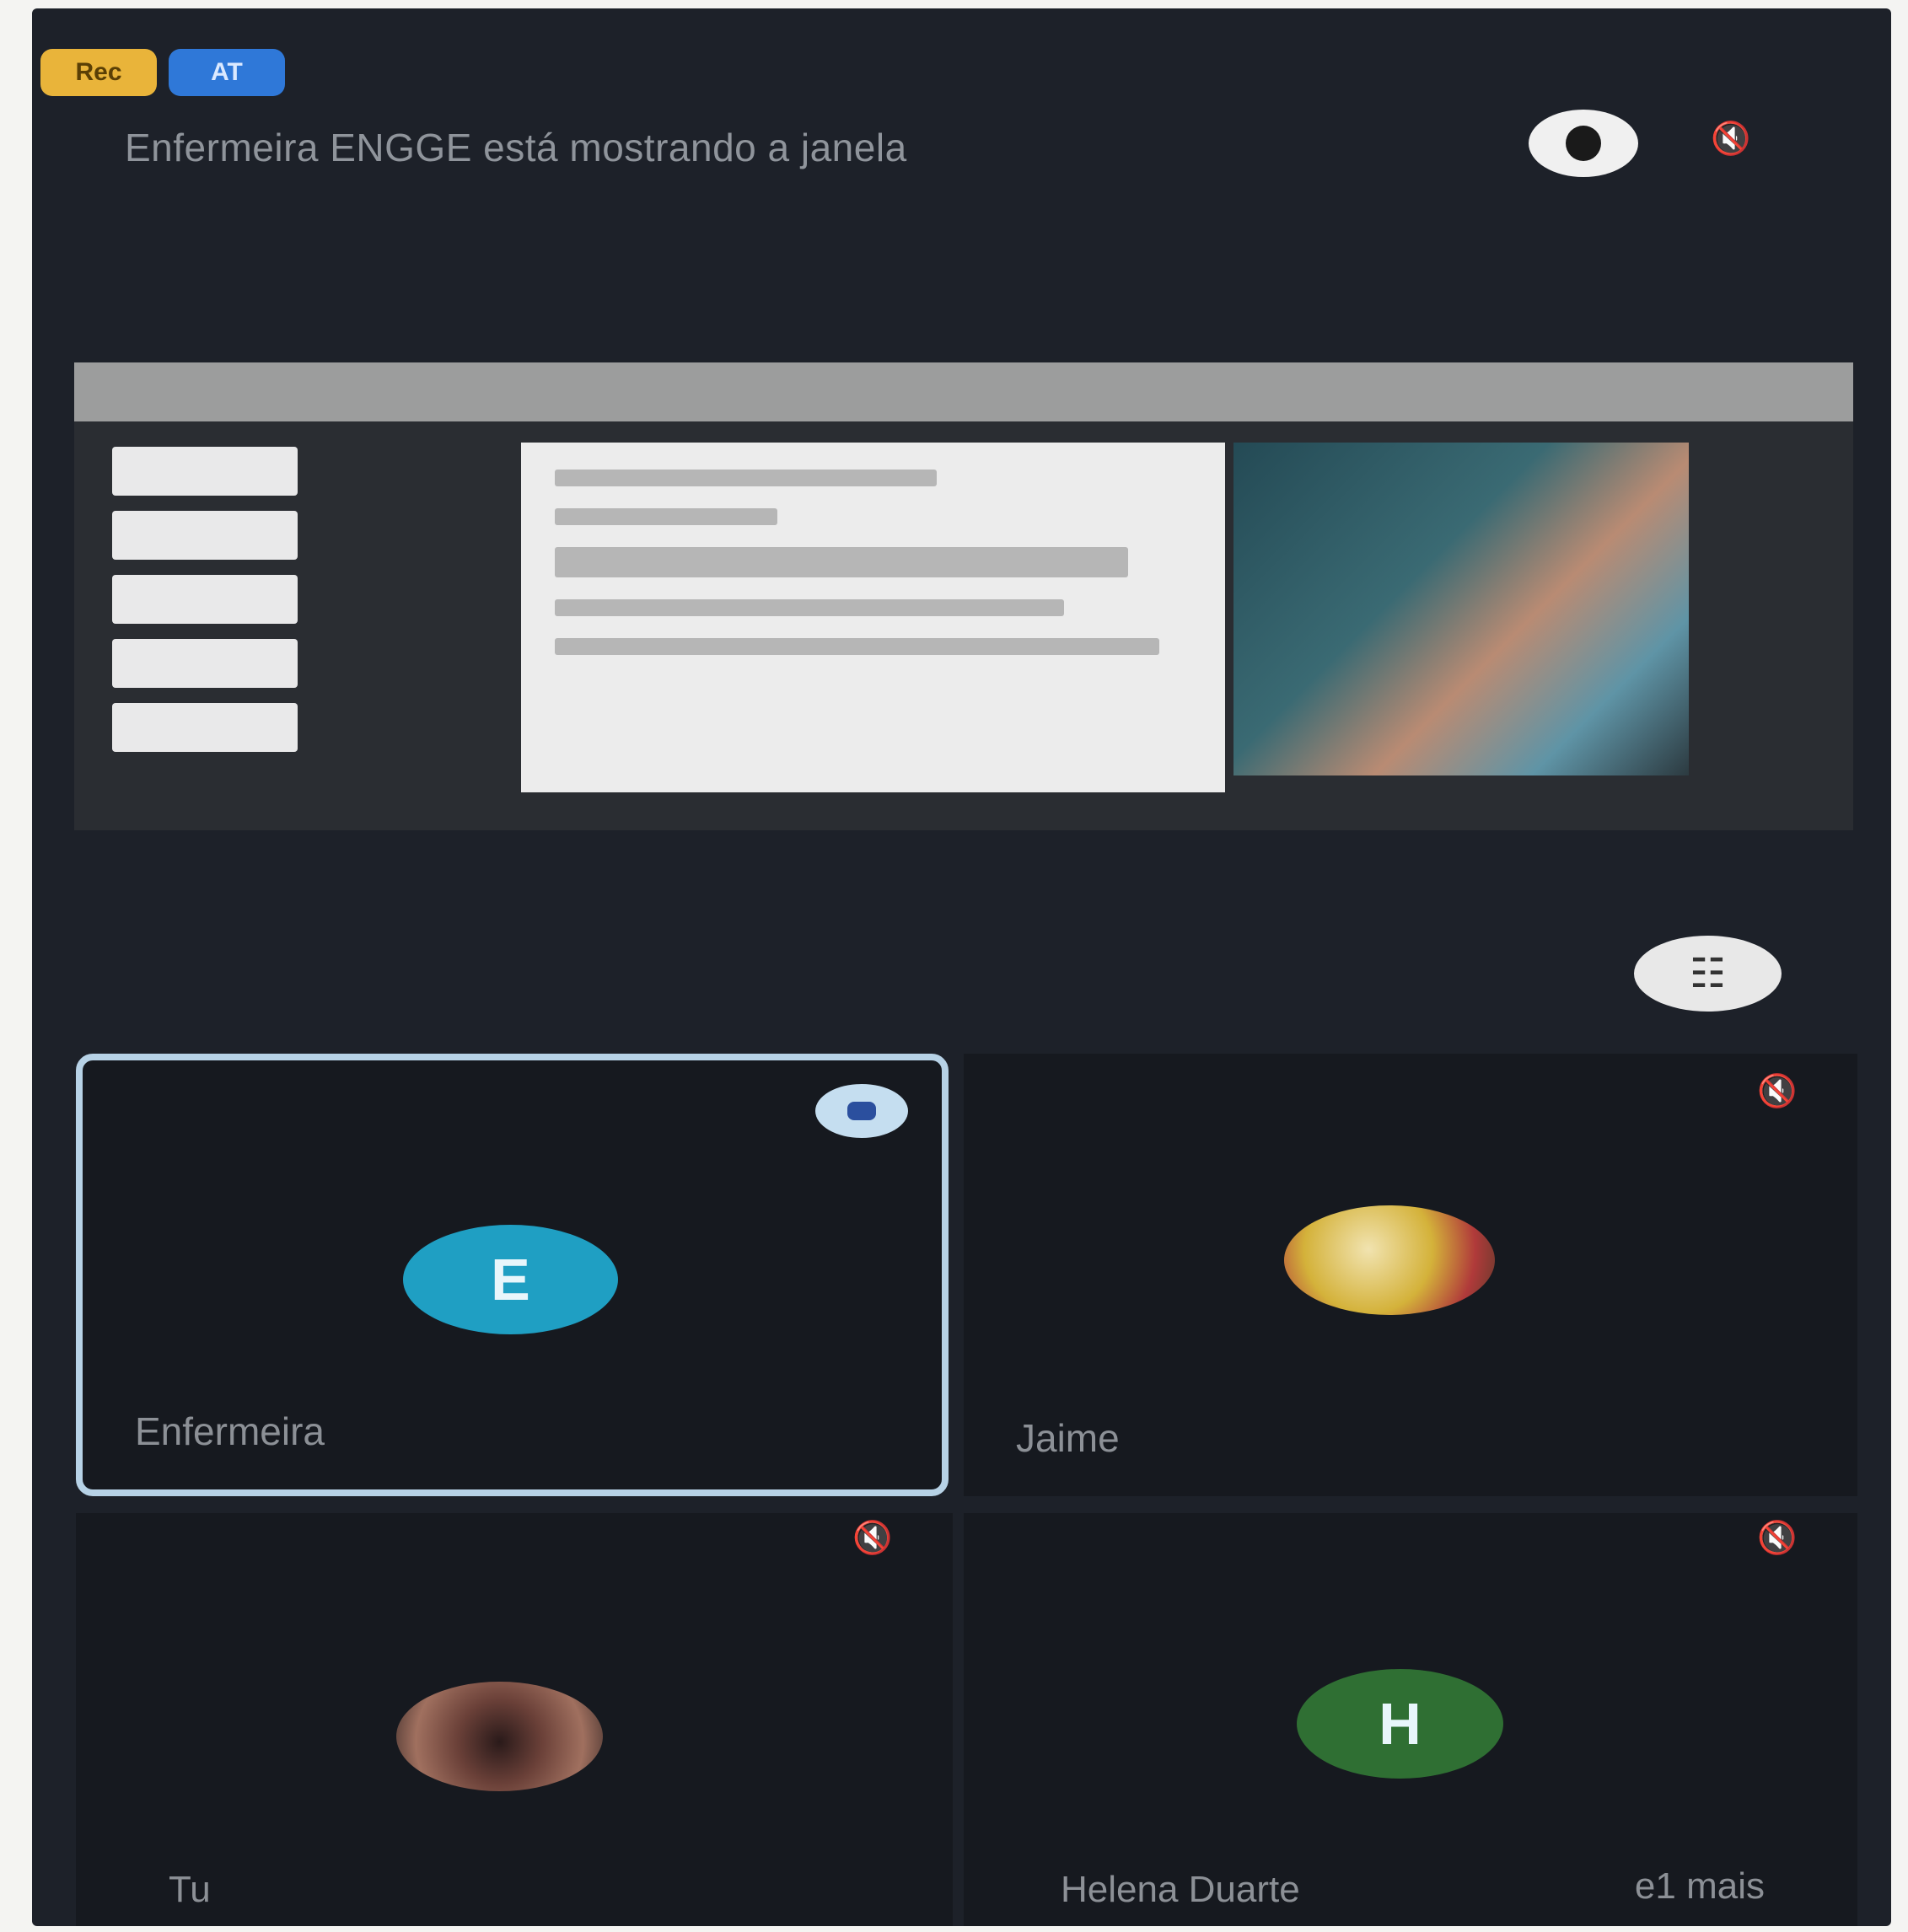 The width and height of the screenshot is (1908, 1932). I want to click on participant-tile: 🔇 Tu, so click(514, 1719).